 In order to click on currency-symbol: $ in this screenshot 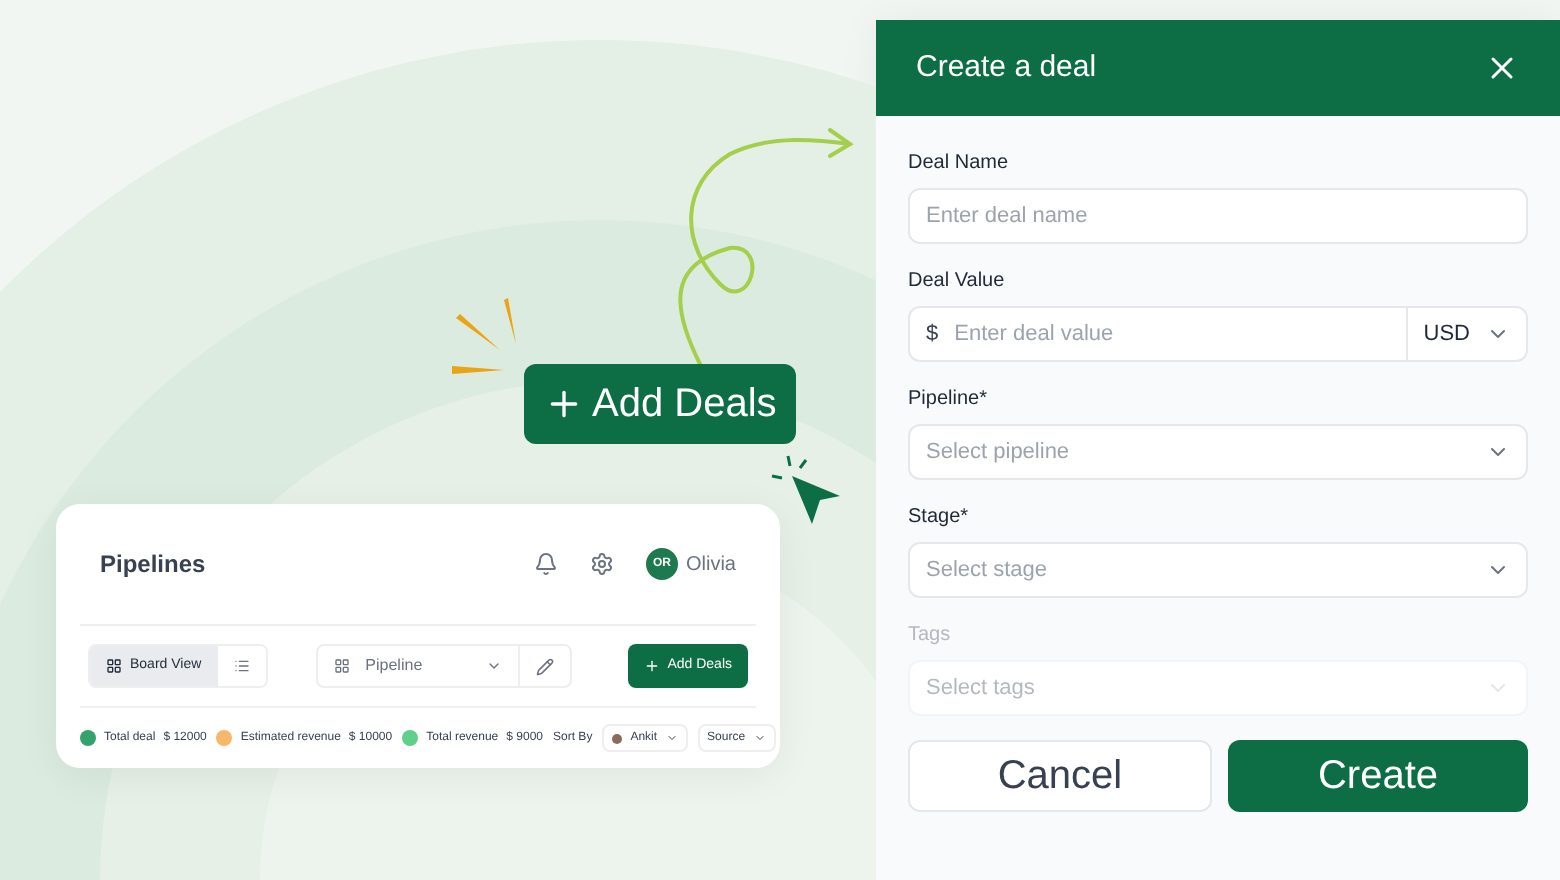, I will do `click(932, 334)`.